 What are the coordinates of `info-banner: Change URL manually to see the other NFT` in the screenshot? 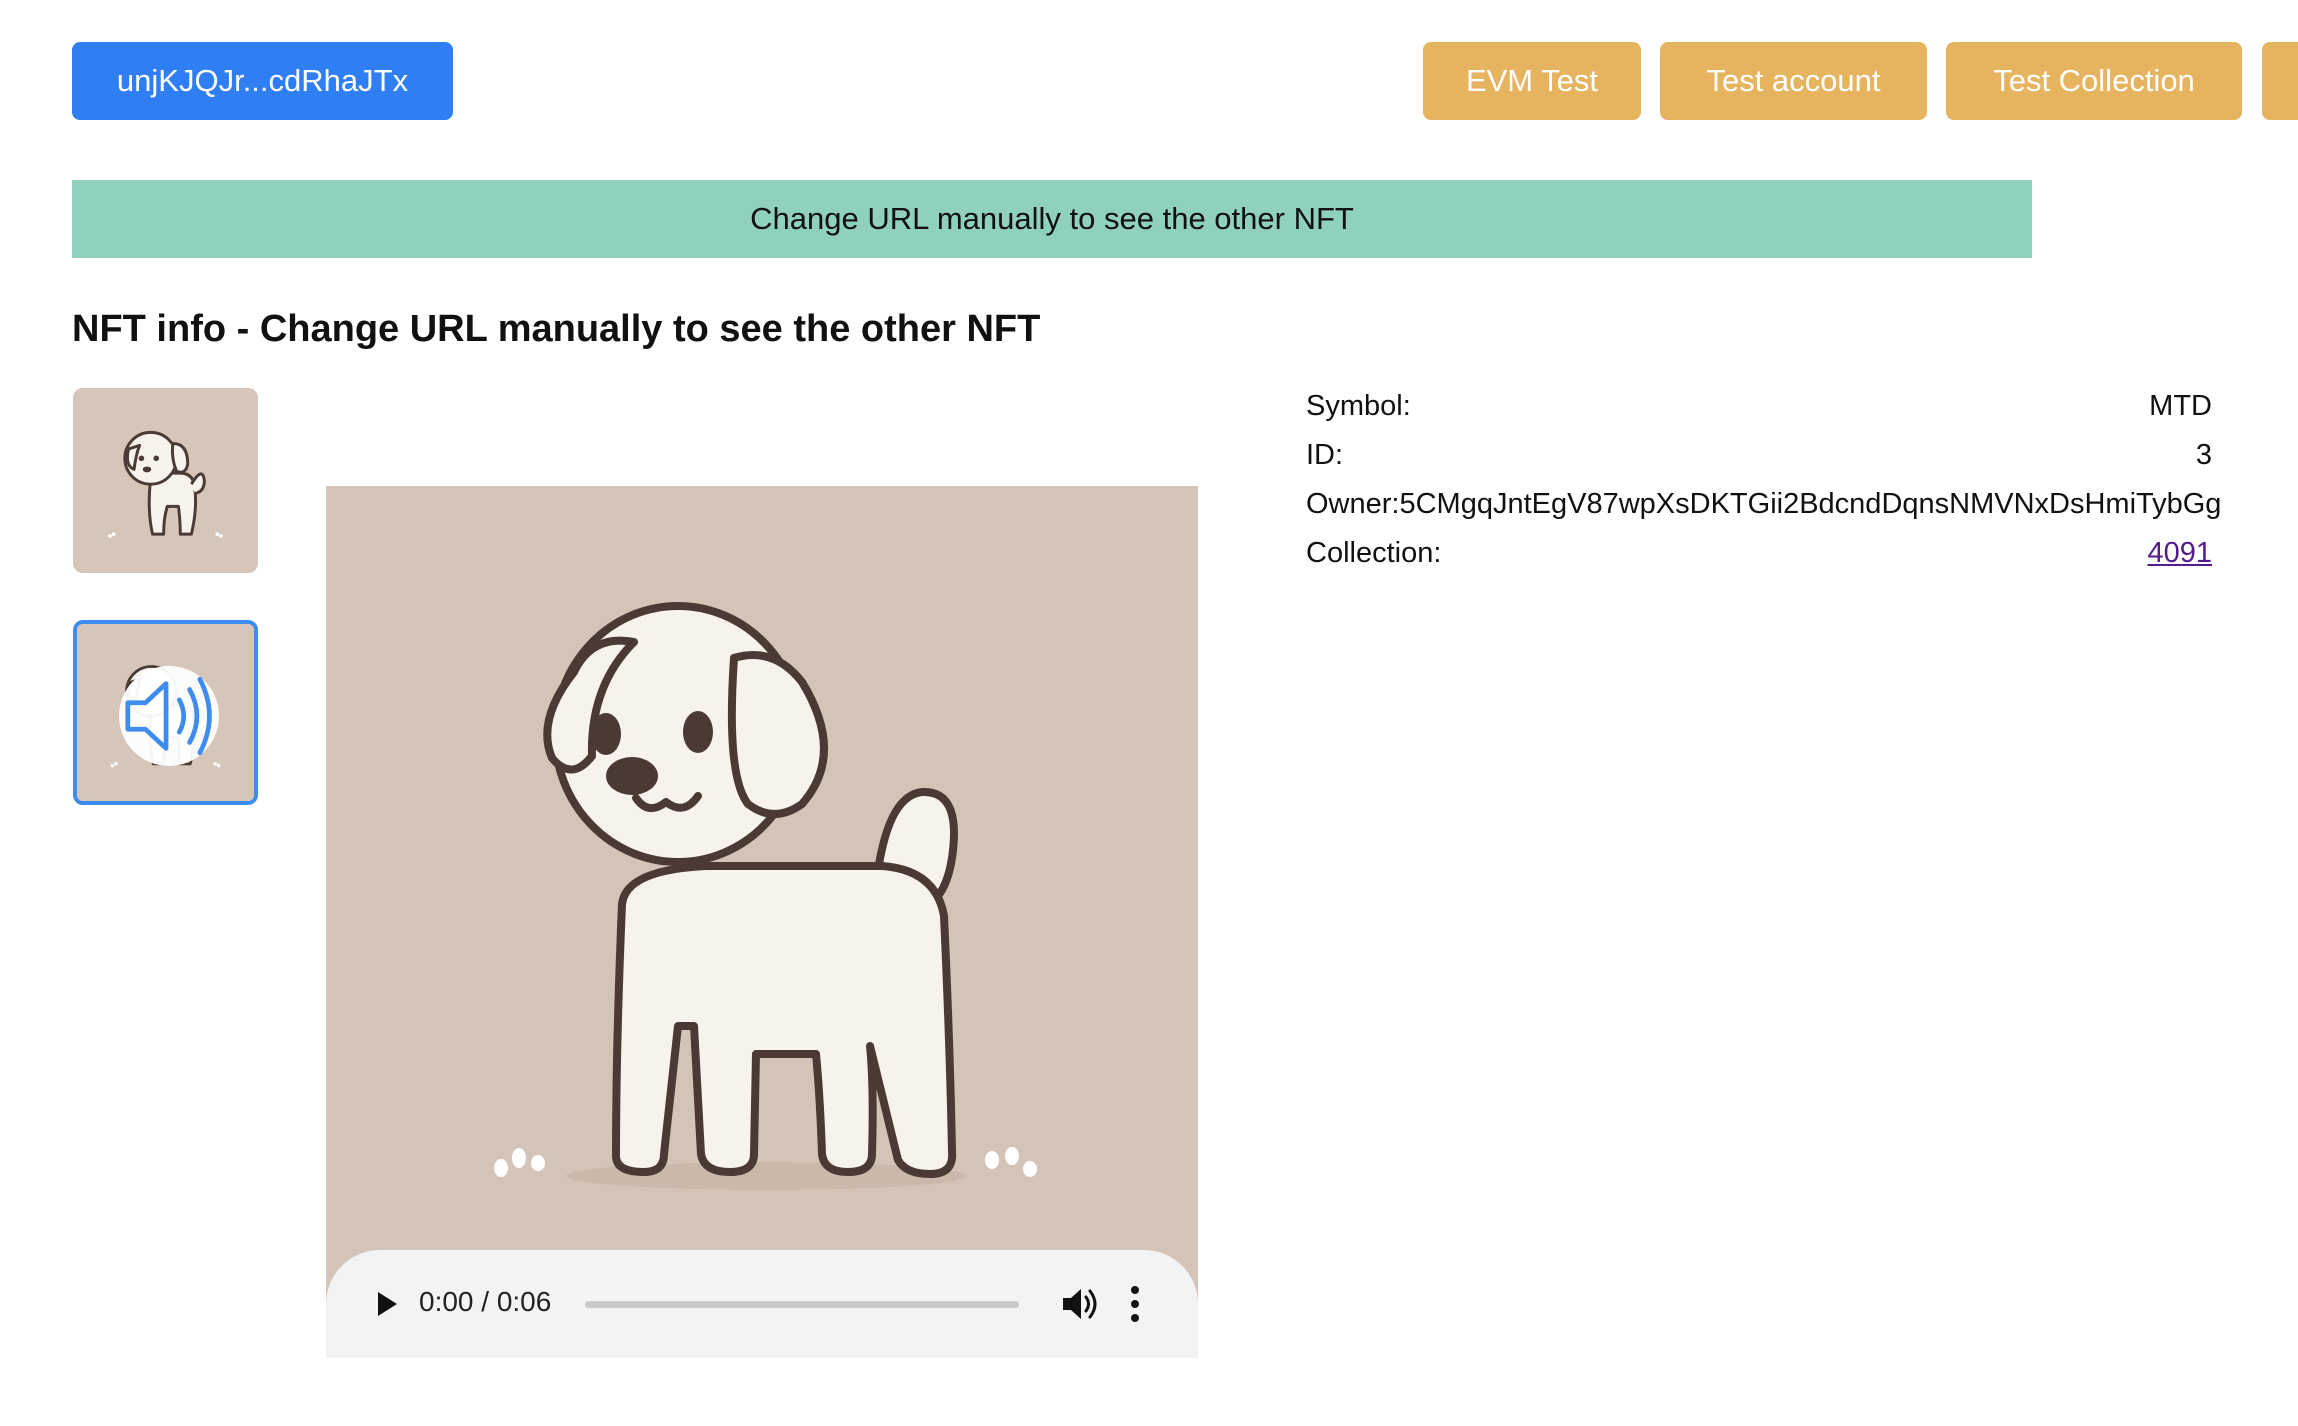 It's located at (1052, 219).